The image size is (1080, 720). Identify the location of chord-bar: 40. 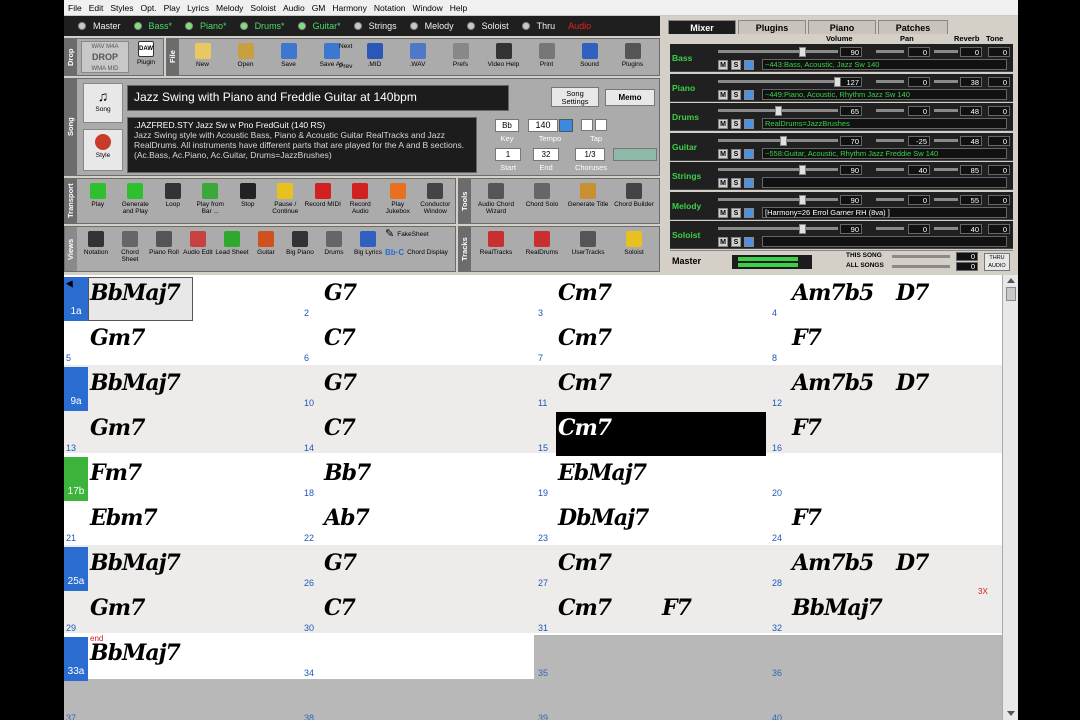
(887, 701).